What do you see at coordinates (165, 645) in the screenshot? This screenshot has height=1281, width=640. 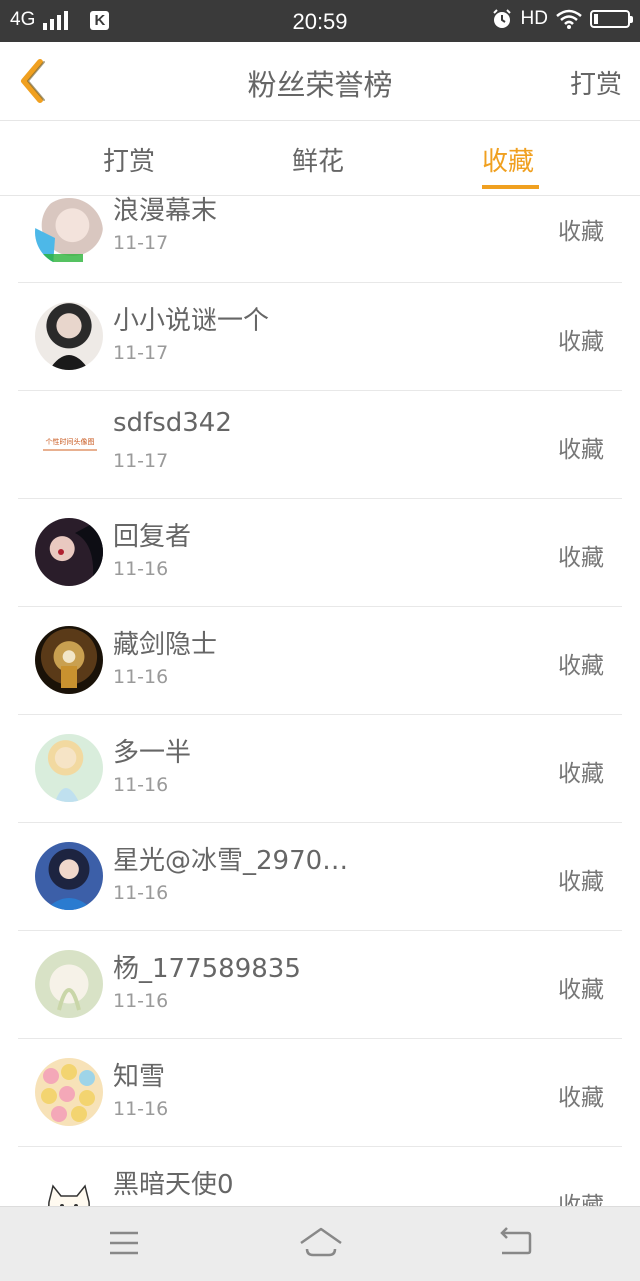 I see `user-name: 藏剑隐士` at bounding box center [165, 645].